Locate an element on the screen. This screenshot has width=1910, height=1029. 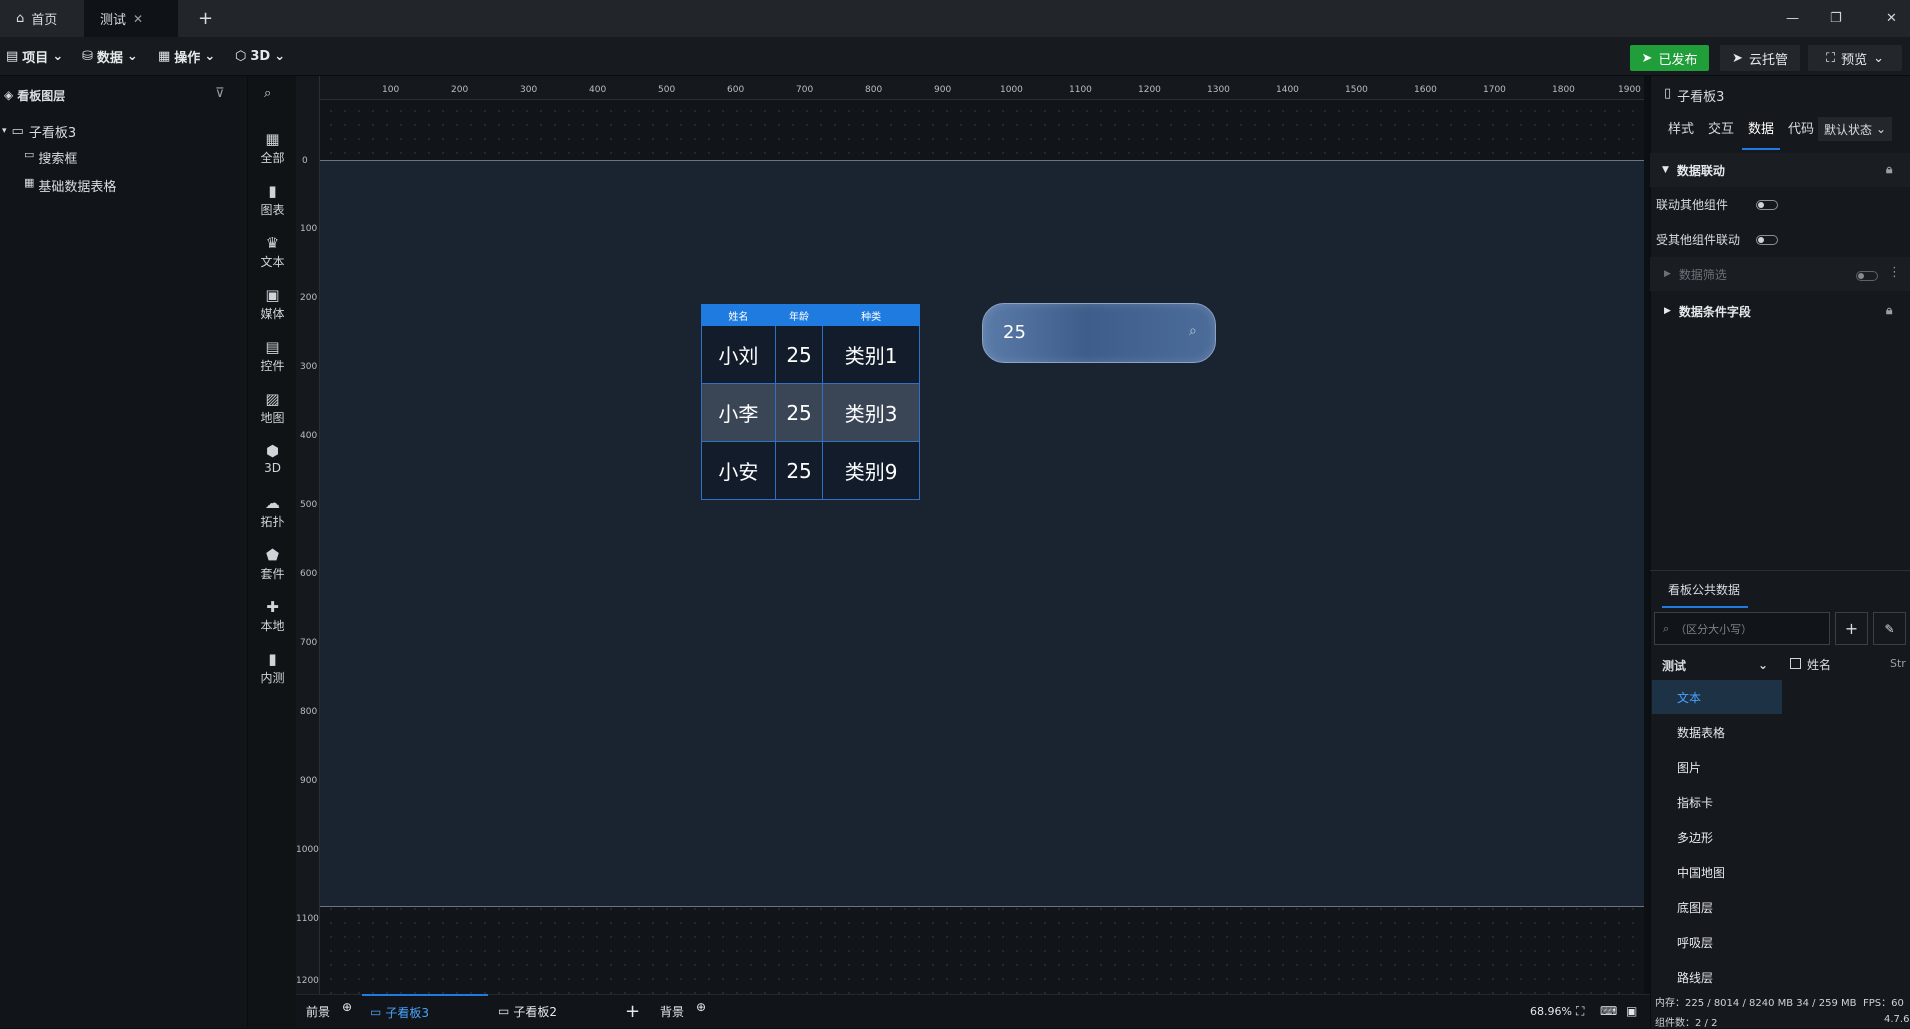
window-close-icon: ✕ is located at coordinates (1883, 18).